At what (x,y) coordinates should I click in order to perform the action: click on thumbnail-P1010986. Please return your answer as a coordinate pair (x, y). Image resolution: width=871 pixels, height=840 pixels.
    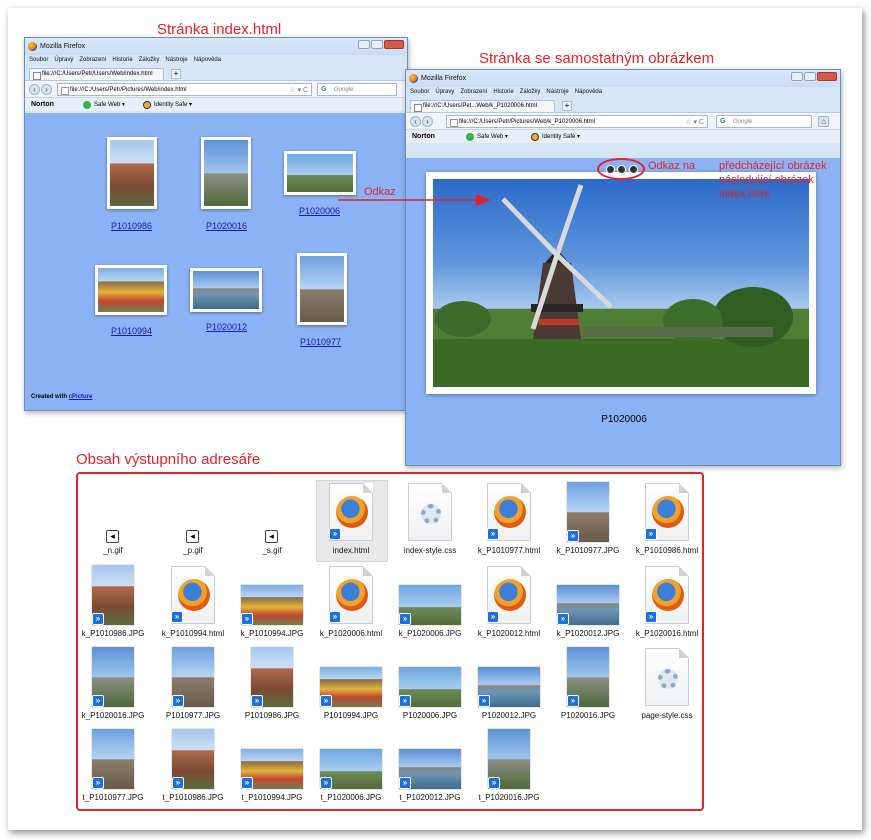
    Looking at the image, I should click on (132, 173).